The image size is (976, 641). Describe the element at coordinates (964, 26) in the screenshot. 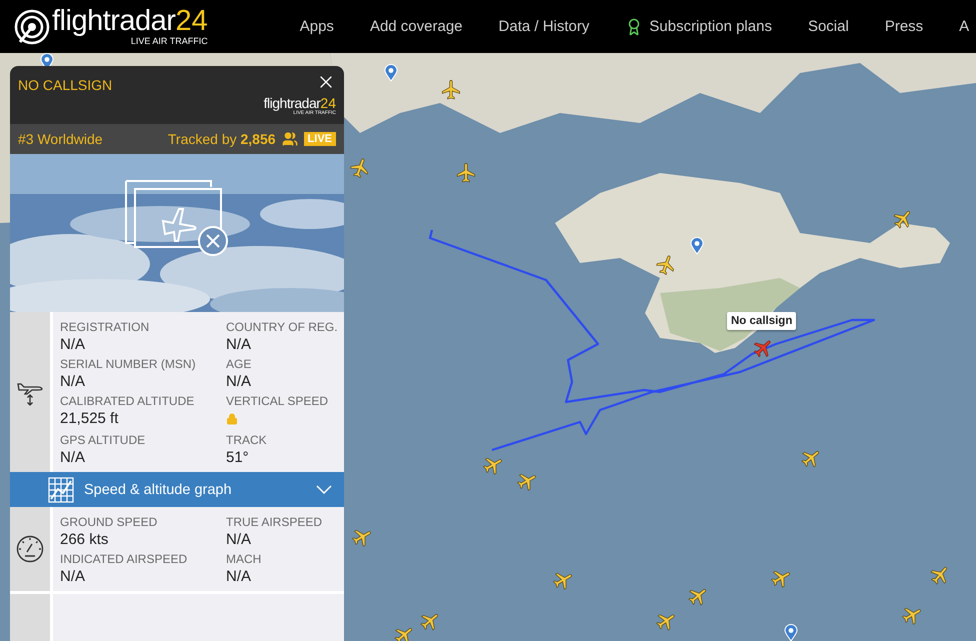

I see `nav-link: A` at that location.